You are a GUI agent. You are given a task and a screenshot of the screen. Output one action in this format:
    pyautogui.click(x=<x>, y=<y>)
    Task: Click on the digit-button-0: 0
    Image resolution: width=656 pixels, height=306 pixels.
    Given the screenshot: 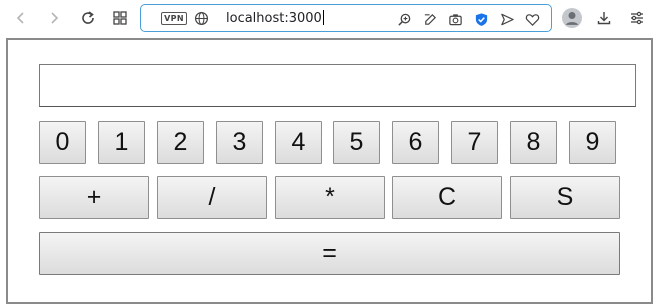 What is the action you would take?
    pyautogui.click(x=62, y=142)
    